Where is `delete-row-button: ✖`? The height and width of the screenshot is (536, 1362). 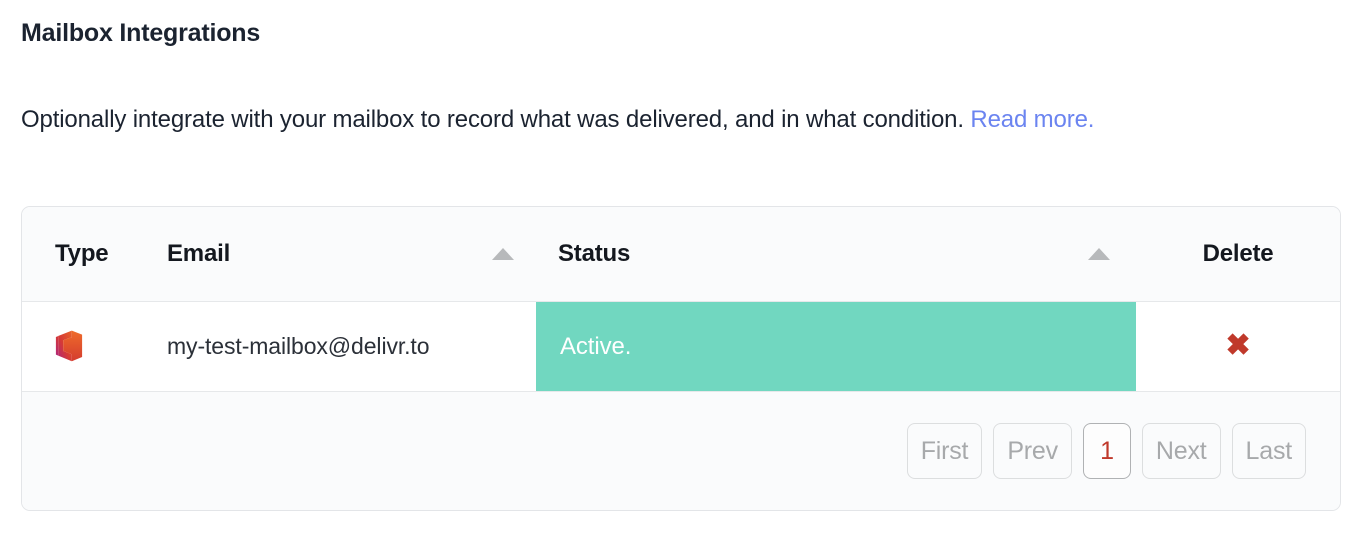 delete-row-button: ✖ is located at coordinates (1237, 346).